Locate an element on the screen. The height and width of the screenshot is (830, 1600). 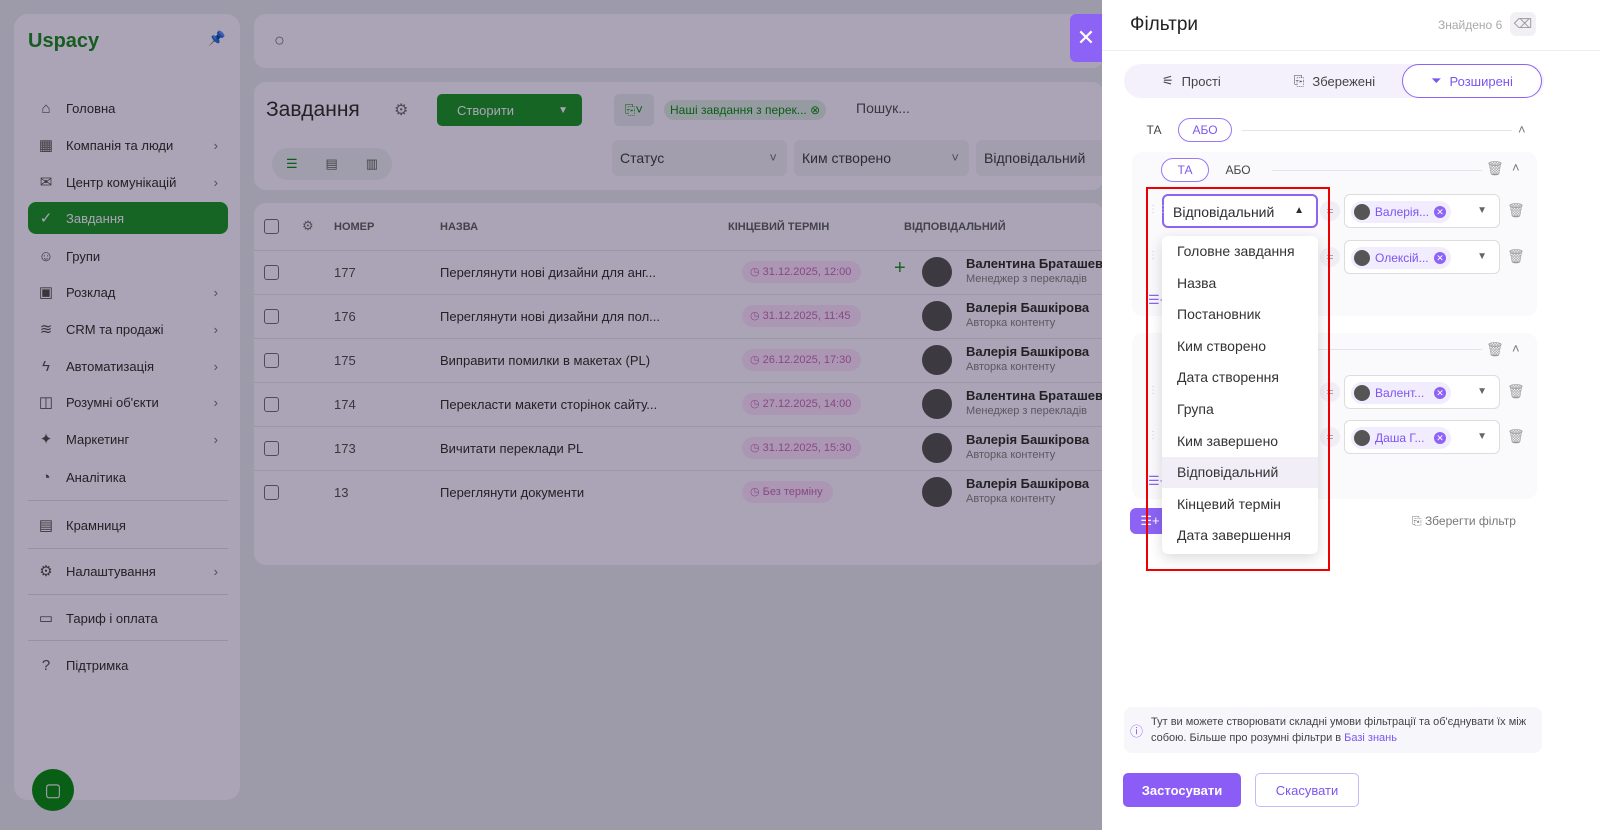
due-badge: ◷ 26.12.2025, 17:30 is located at coordinates (802, 360).